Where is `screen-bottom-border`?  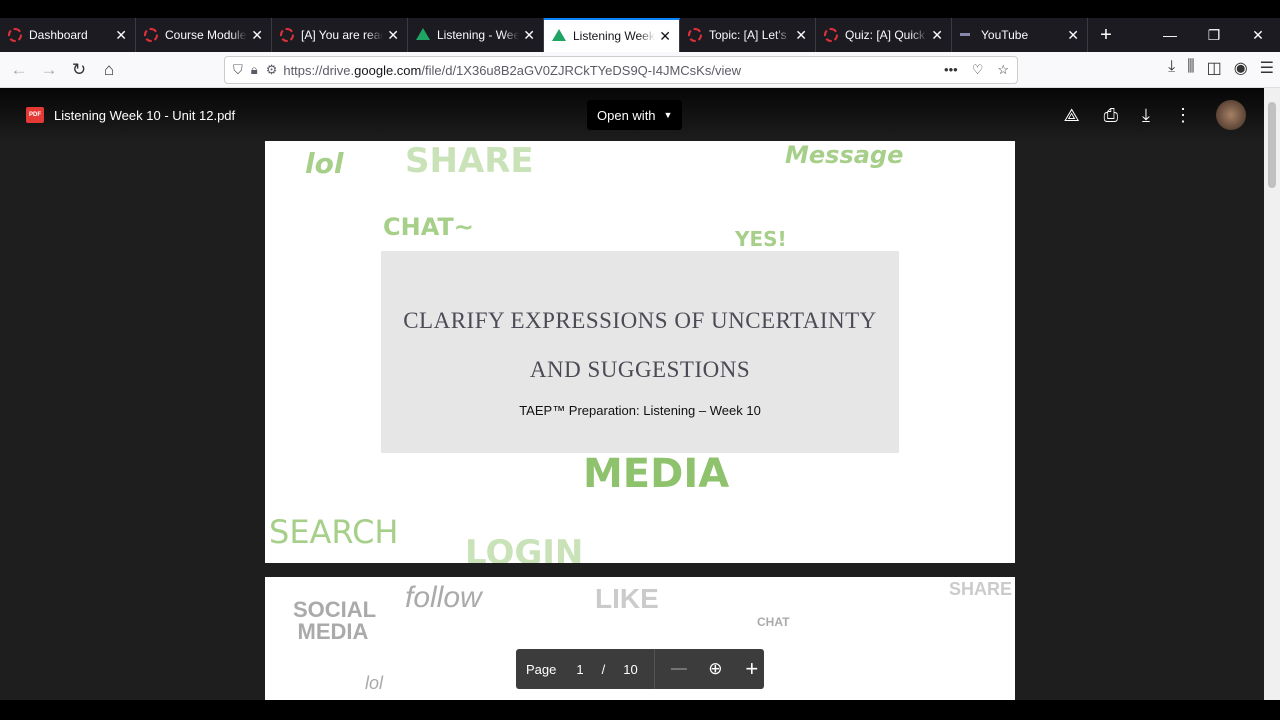 screen-bottom-border is located at coordinates (640, 710).